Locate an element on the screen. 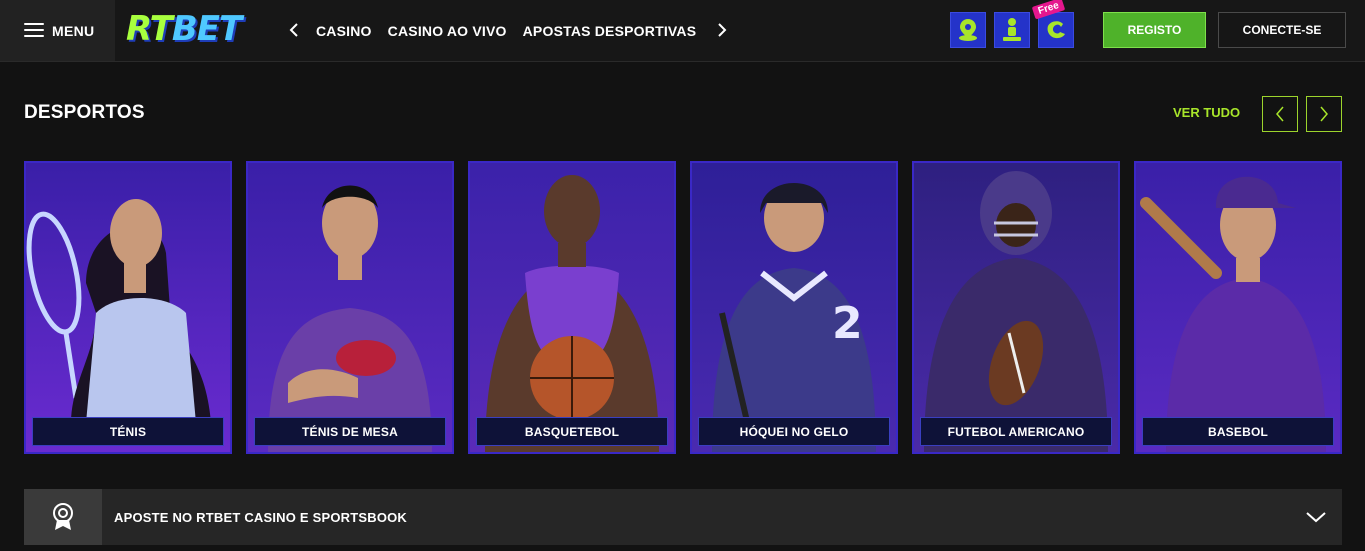 The height and width of the screenshot is (551, 1365). info-accordion: APOSTE NO RTBET CASINO E SPORTSBOOK is located at coordinates (683, 517).